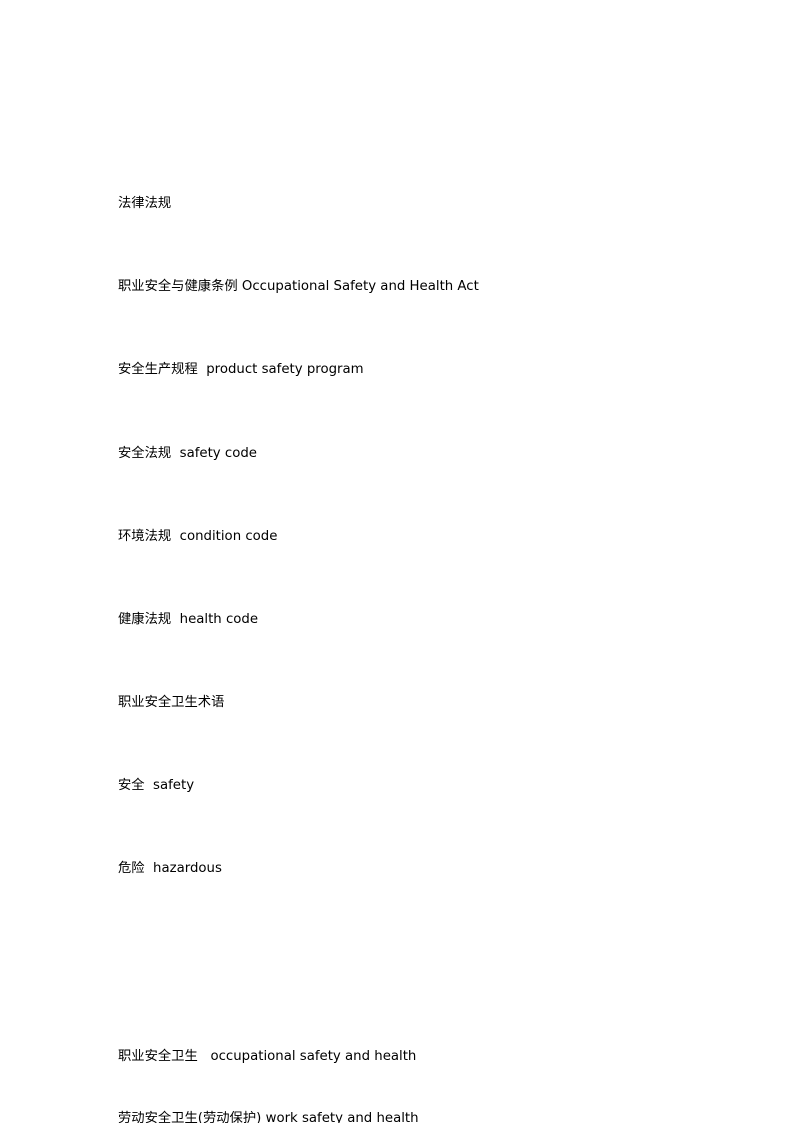 The image size is (794, 1123). I want to click on glossary-entry: 危险 hazardous, so click(170, 869).